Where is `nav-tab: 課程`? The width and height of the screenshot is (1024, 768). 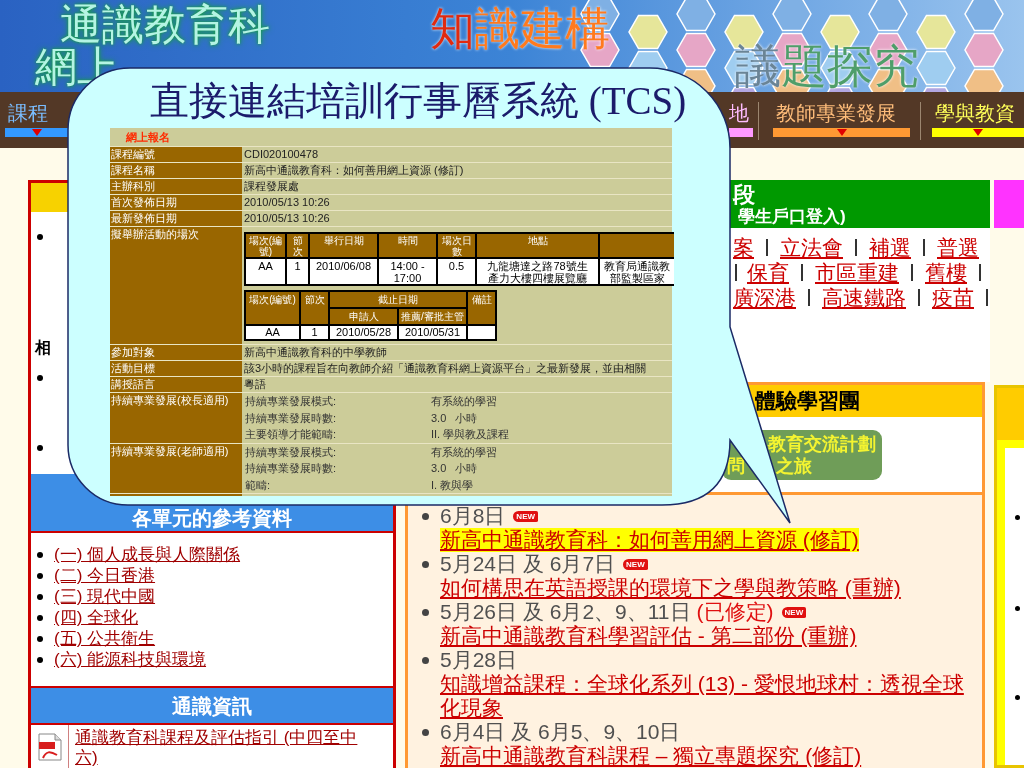 nav-tab: 課程 is located at coordinates (36, 119).